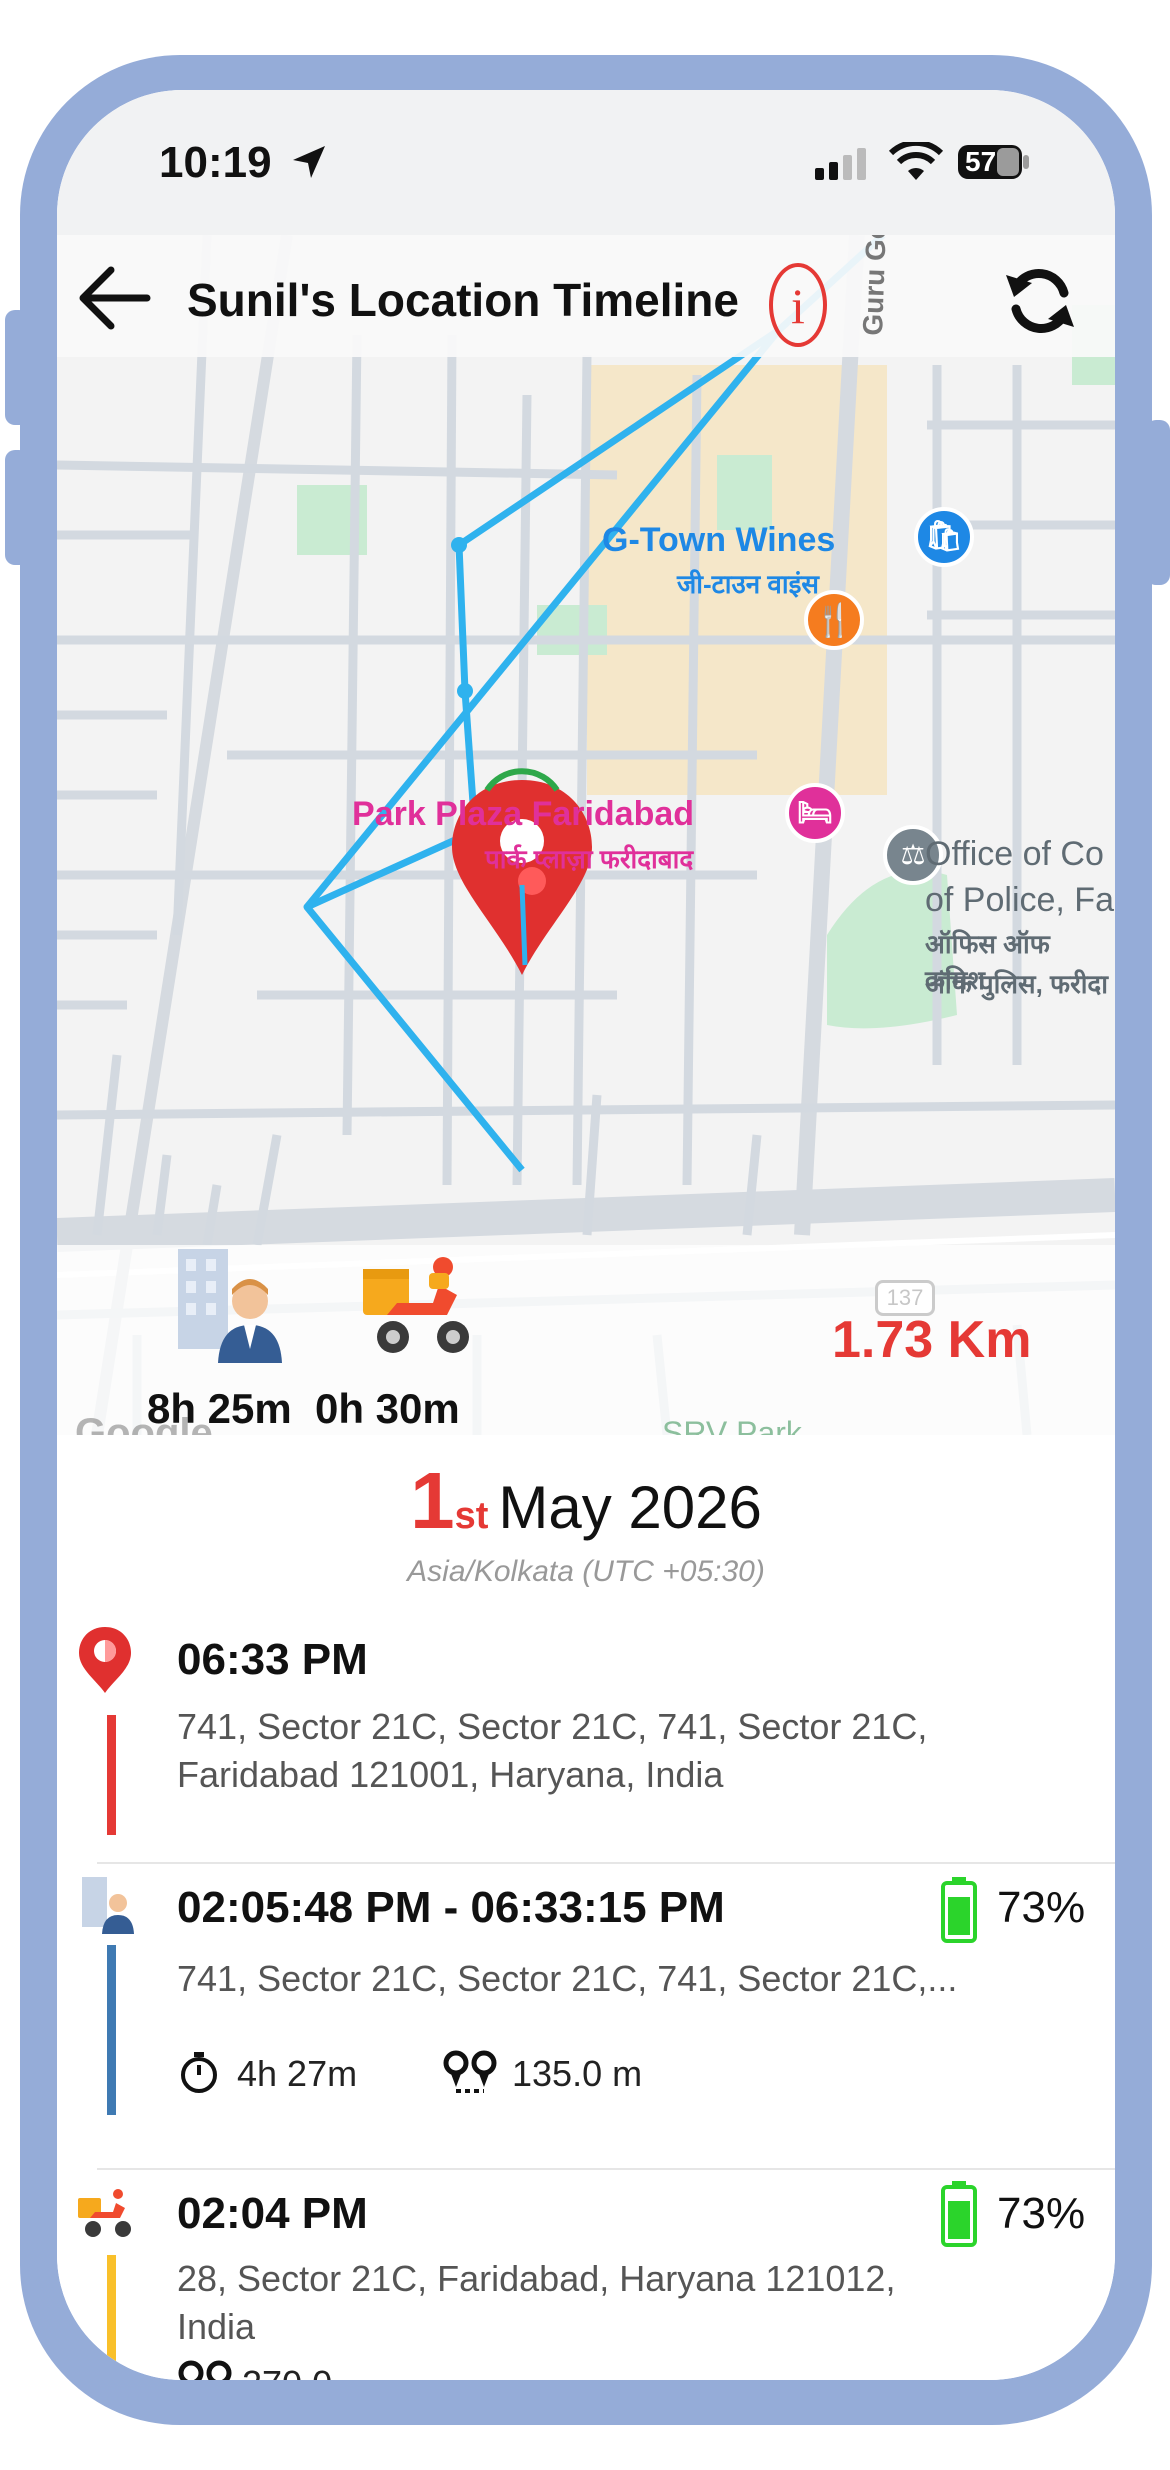 The height and width of the screenshot is (2470, 1170). What do you see at coordinates (834, 620) in the screenshot?
I see `restaurant-icon: 🍴` at bounding box center [834, 620].